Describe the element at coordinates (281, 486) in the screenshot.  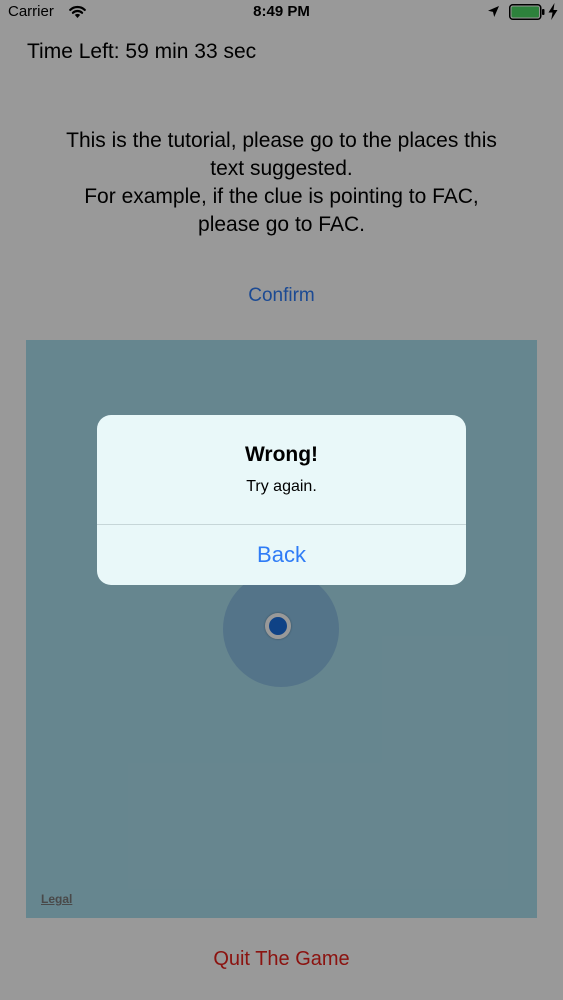
I see `alert-message: Try again.` at that location.